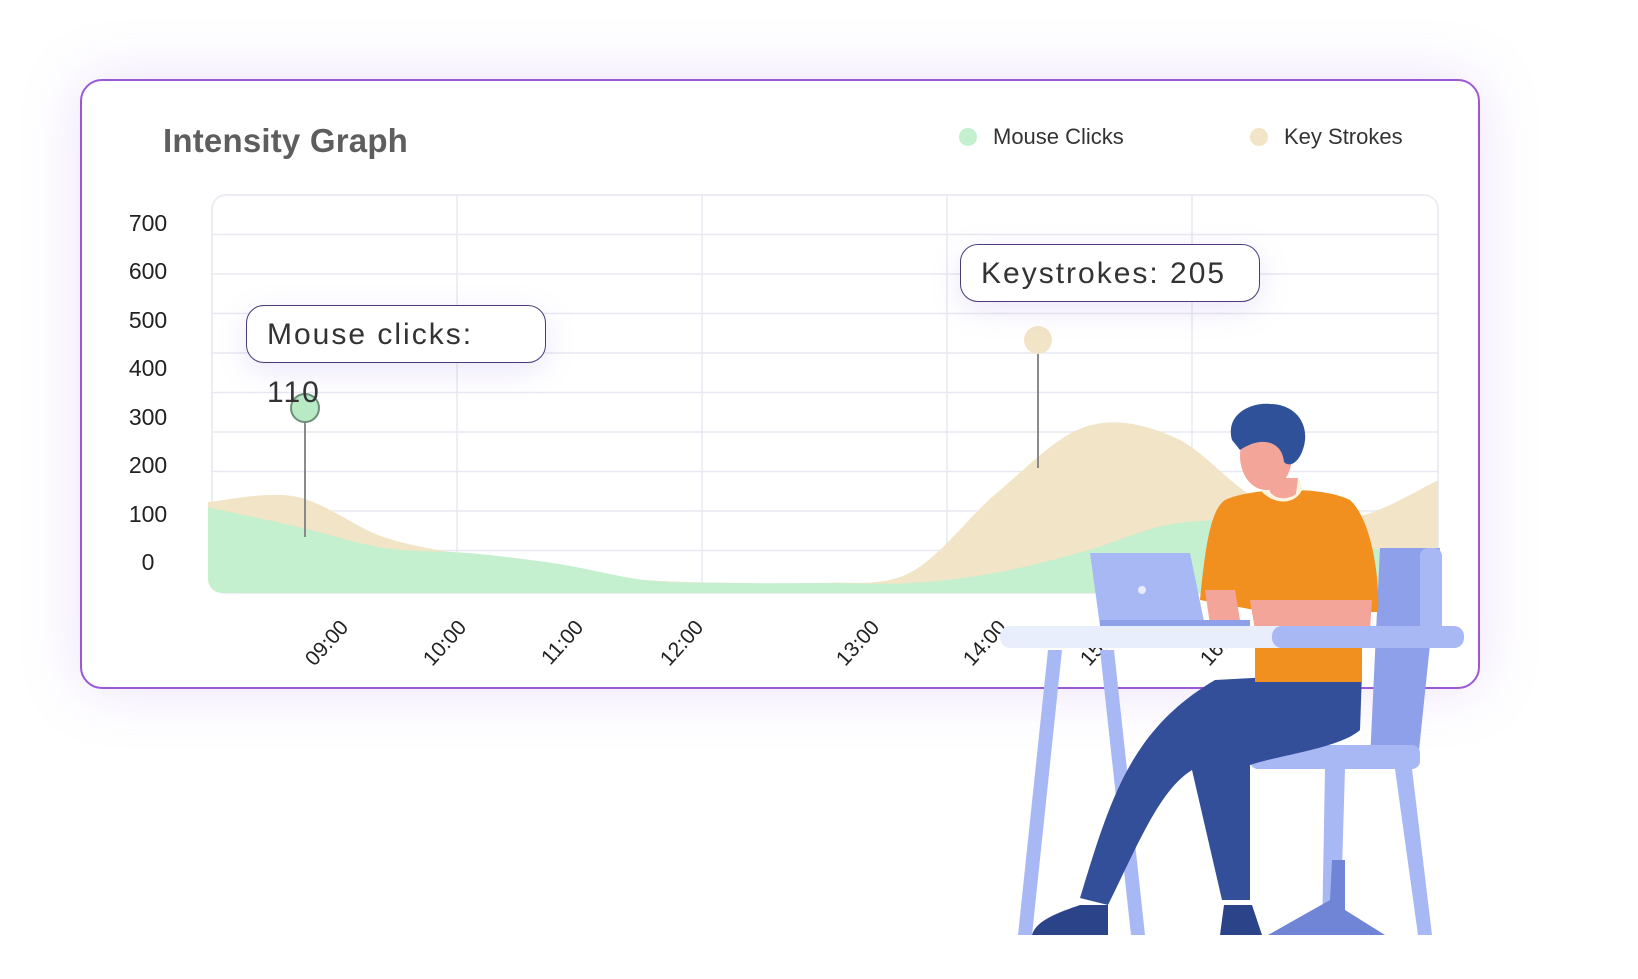 The image size is (1638, 979). I want to click on laptop-logo-icon, so click(1142, 590).